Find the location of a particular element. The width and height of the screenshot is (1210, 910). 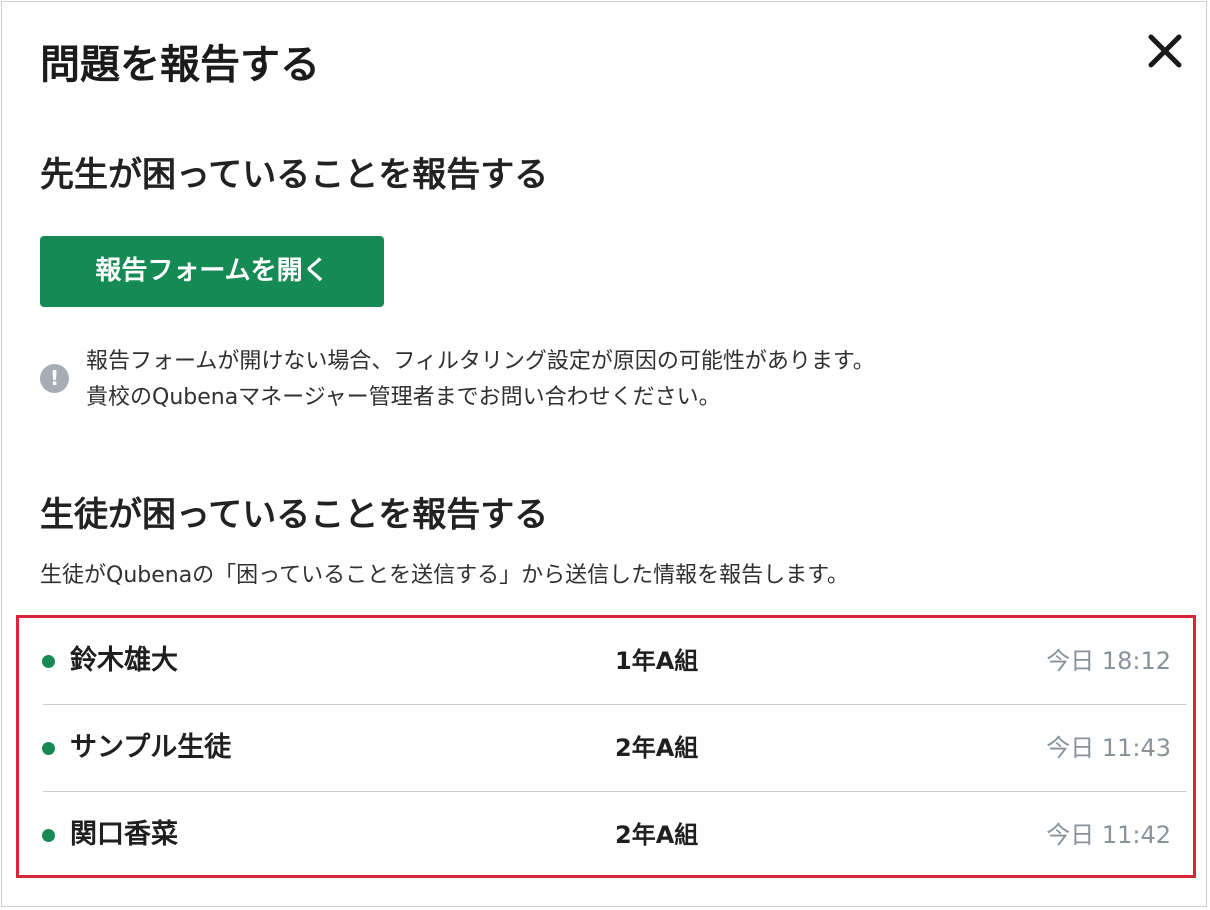

student-name: サンプル生徒 is located at coordinates (151, 747).